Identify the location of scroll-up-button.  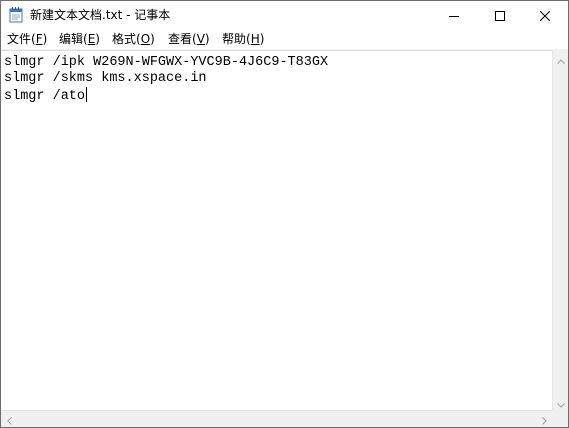
(560, 58).